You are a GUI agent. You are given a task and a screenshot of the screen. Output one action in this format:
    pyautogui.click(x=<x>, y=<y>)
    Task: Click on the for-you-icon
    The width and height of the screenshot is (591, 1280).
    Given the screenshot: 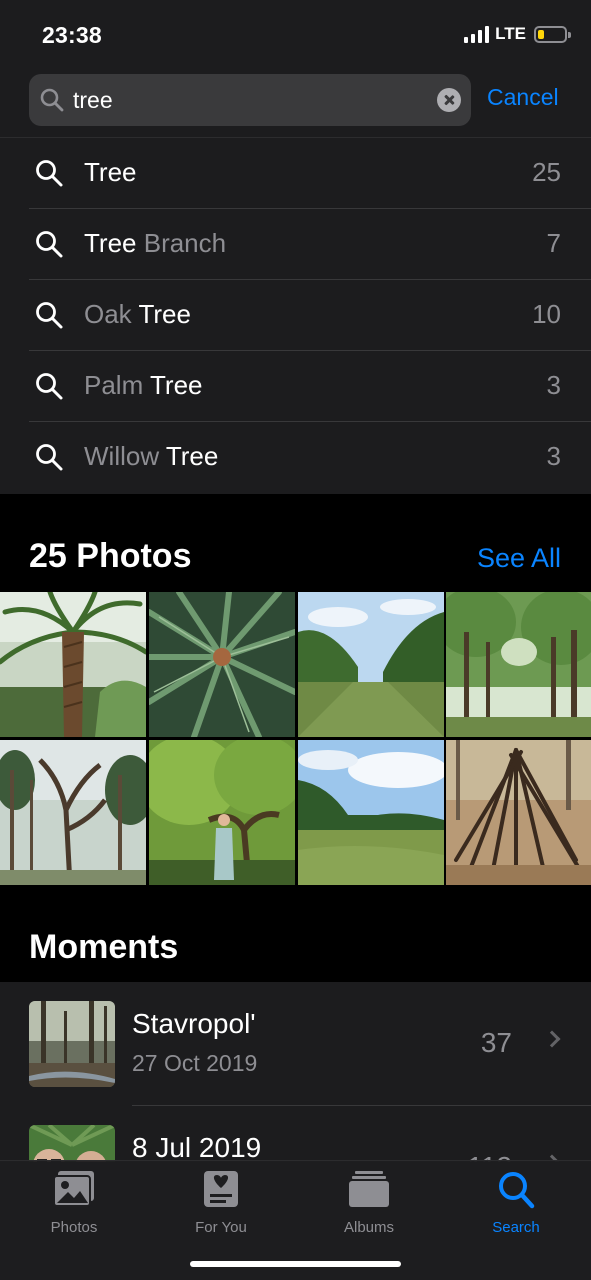 What is the action you would take?
    pyautogui.click(x=221, y=1189)
    